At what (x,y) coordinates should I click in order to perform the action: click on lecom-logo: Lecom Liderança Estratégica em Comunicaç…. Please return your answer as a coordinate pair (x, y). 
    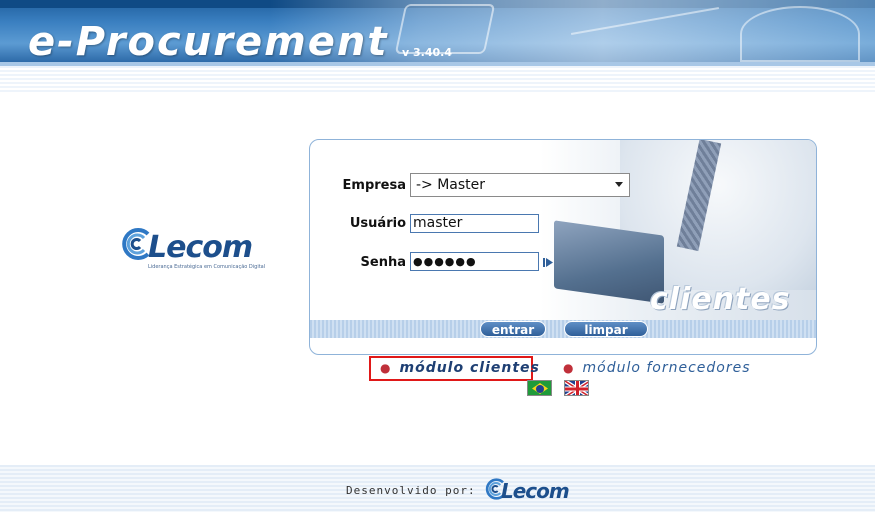
    Looking at the image, I should click on (196, 249).